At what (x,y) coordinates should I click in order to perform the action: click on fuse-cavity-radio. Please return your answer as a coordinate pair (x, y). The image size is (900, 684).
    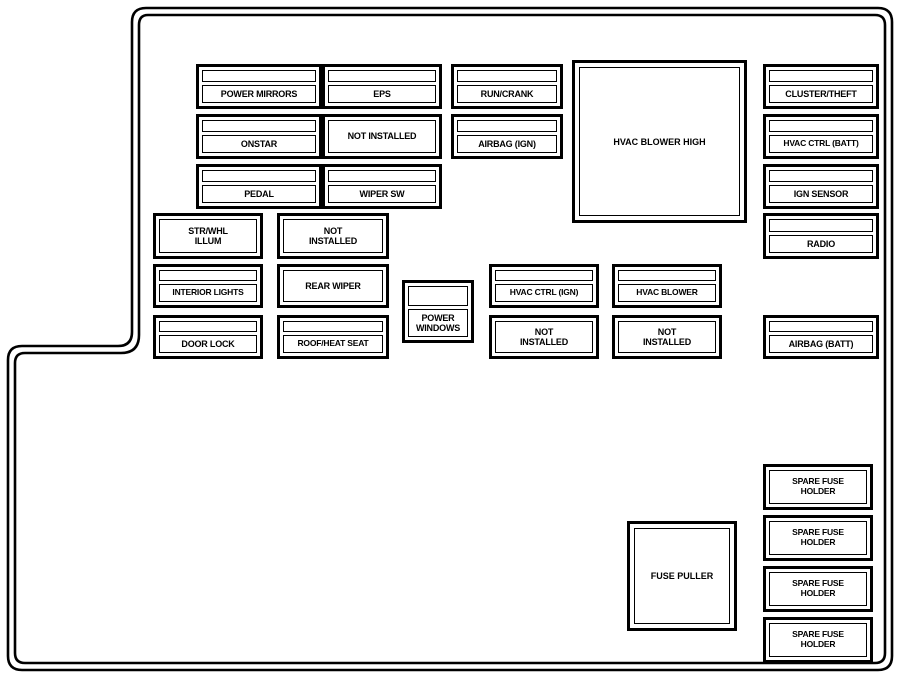
    Looking at the image, I should click on (821, 225).